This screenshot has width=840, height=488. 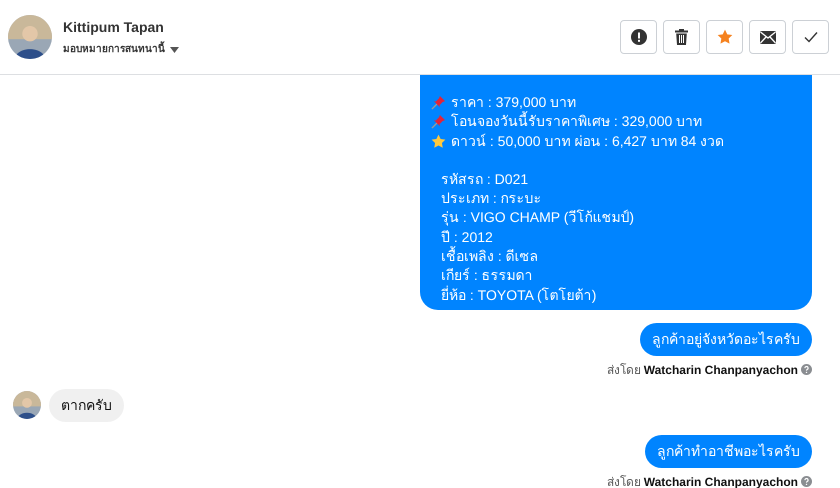 I want to click on mail-button, so click(x=767, y=37).